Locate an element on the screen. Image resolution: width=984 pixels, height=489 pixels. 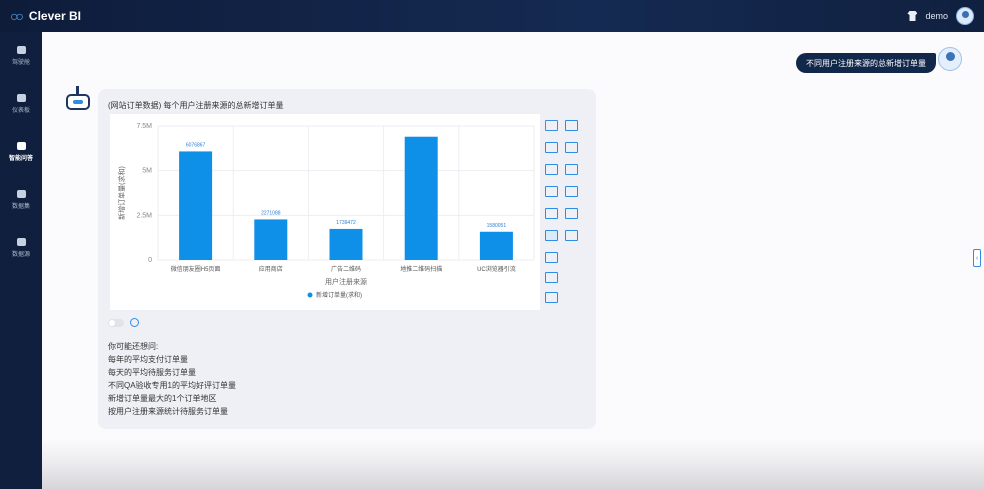
treemap-icon is located at coordinates (571, 125).